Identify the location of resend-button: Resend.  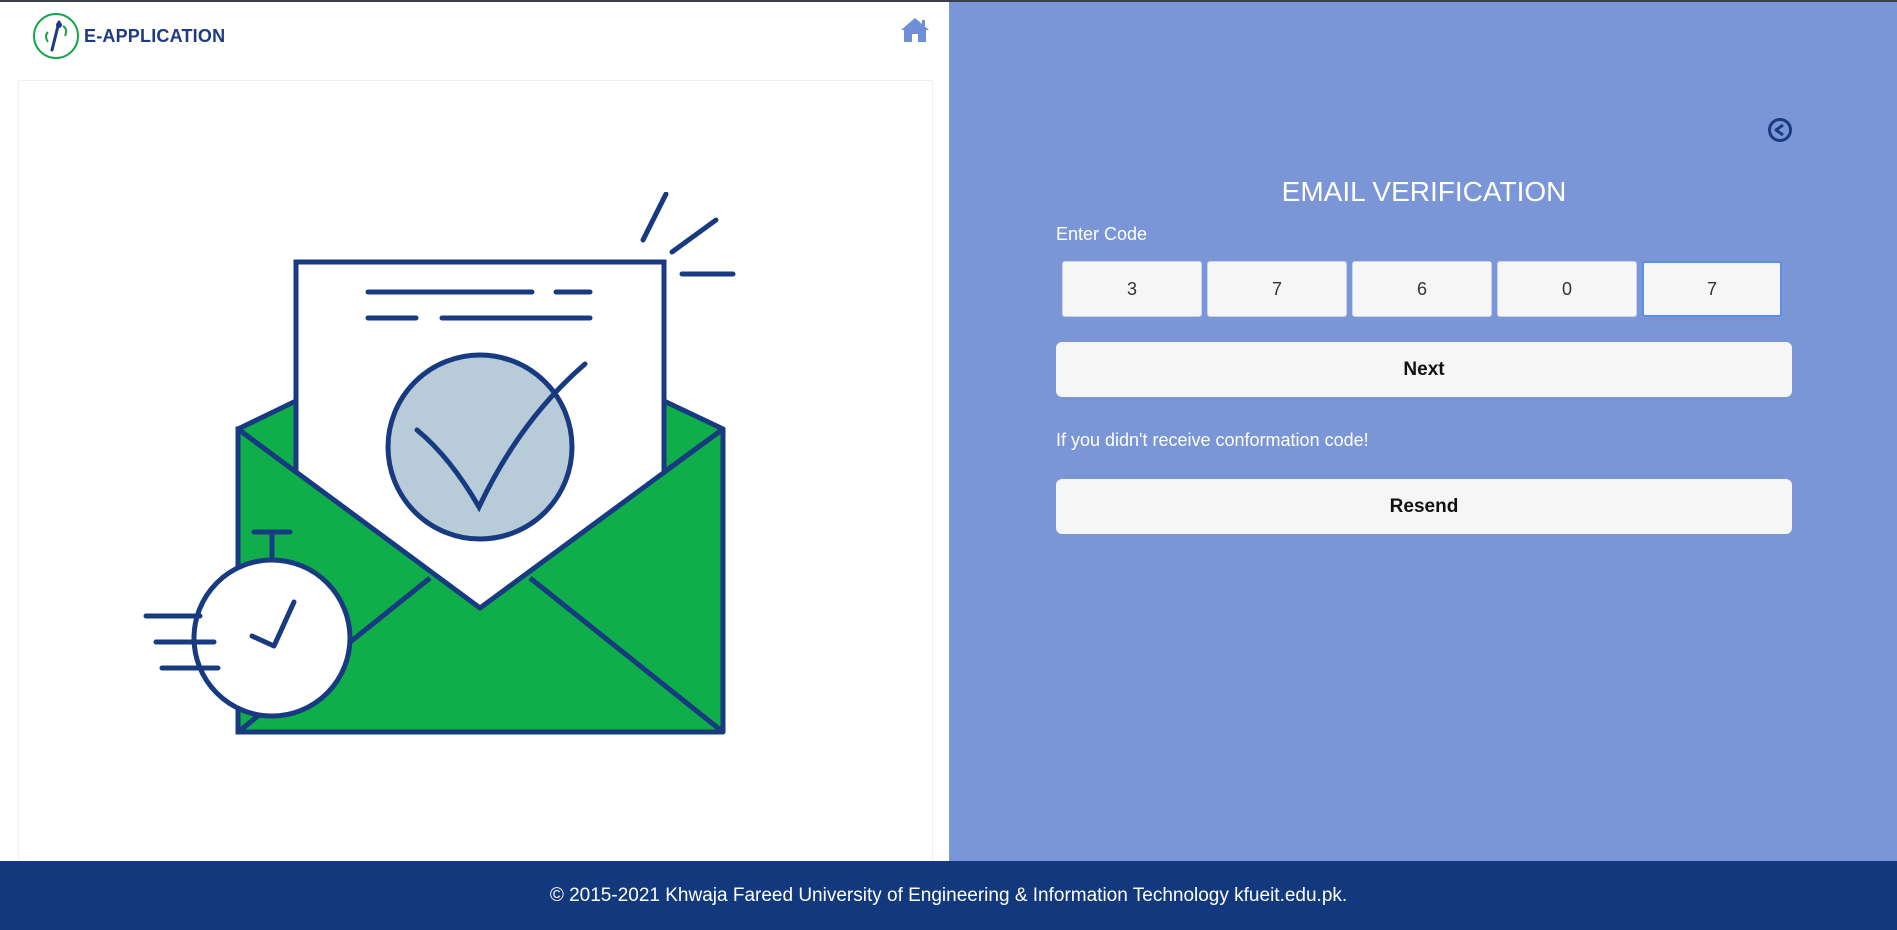
(1424, 506).